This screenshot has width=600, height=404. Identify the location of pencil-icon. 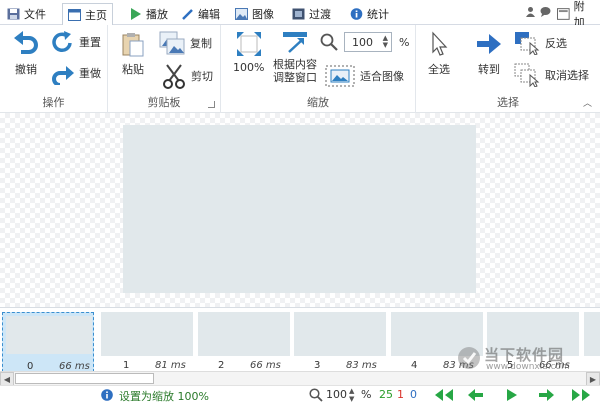
(187, 14).